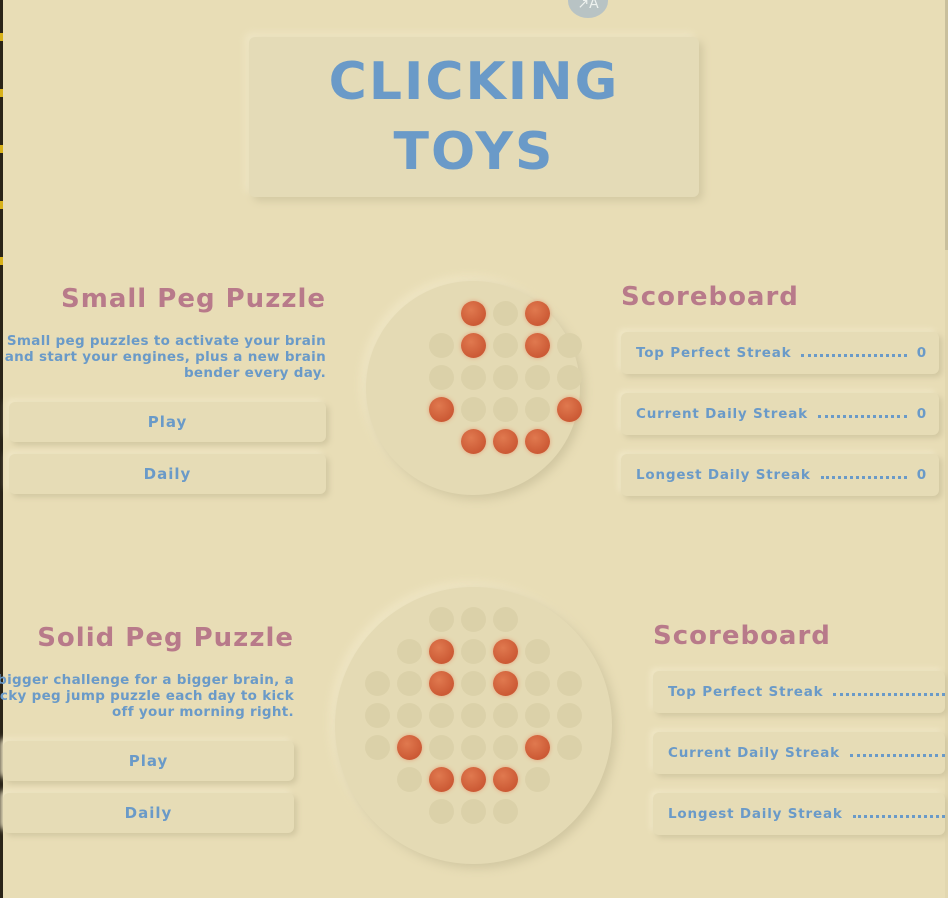 The height and width of the screenshot is (898, 948). I want to click on play-button-small-peg: Play, so click(167, 422).